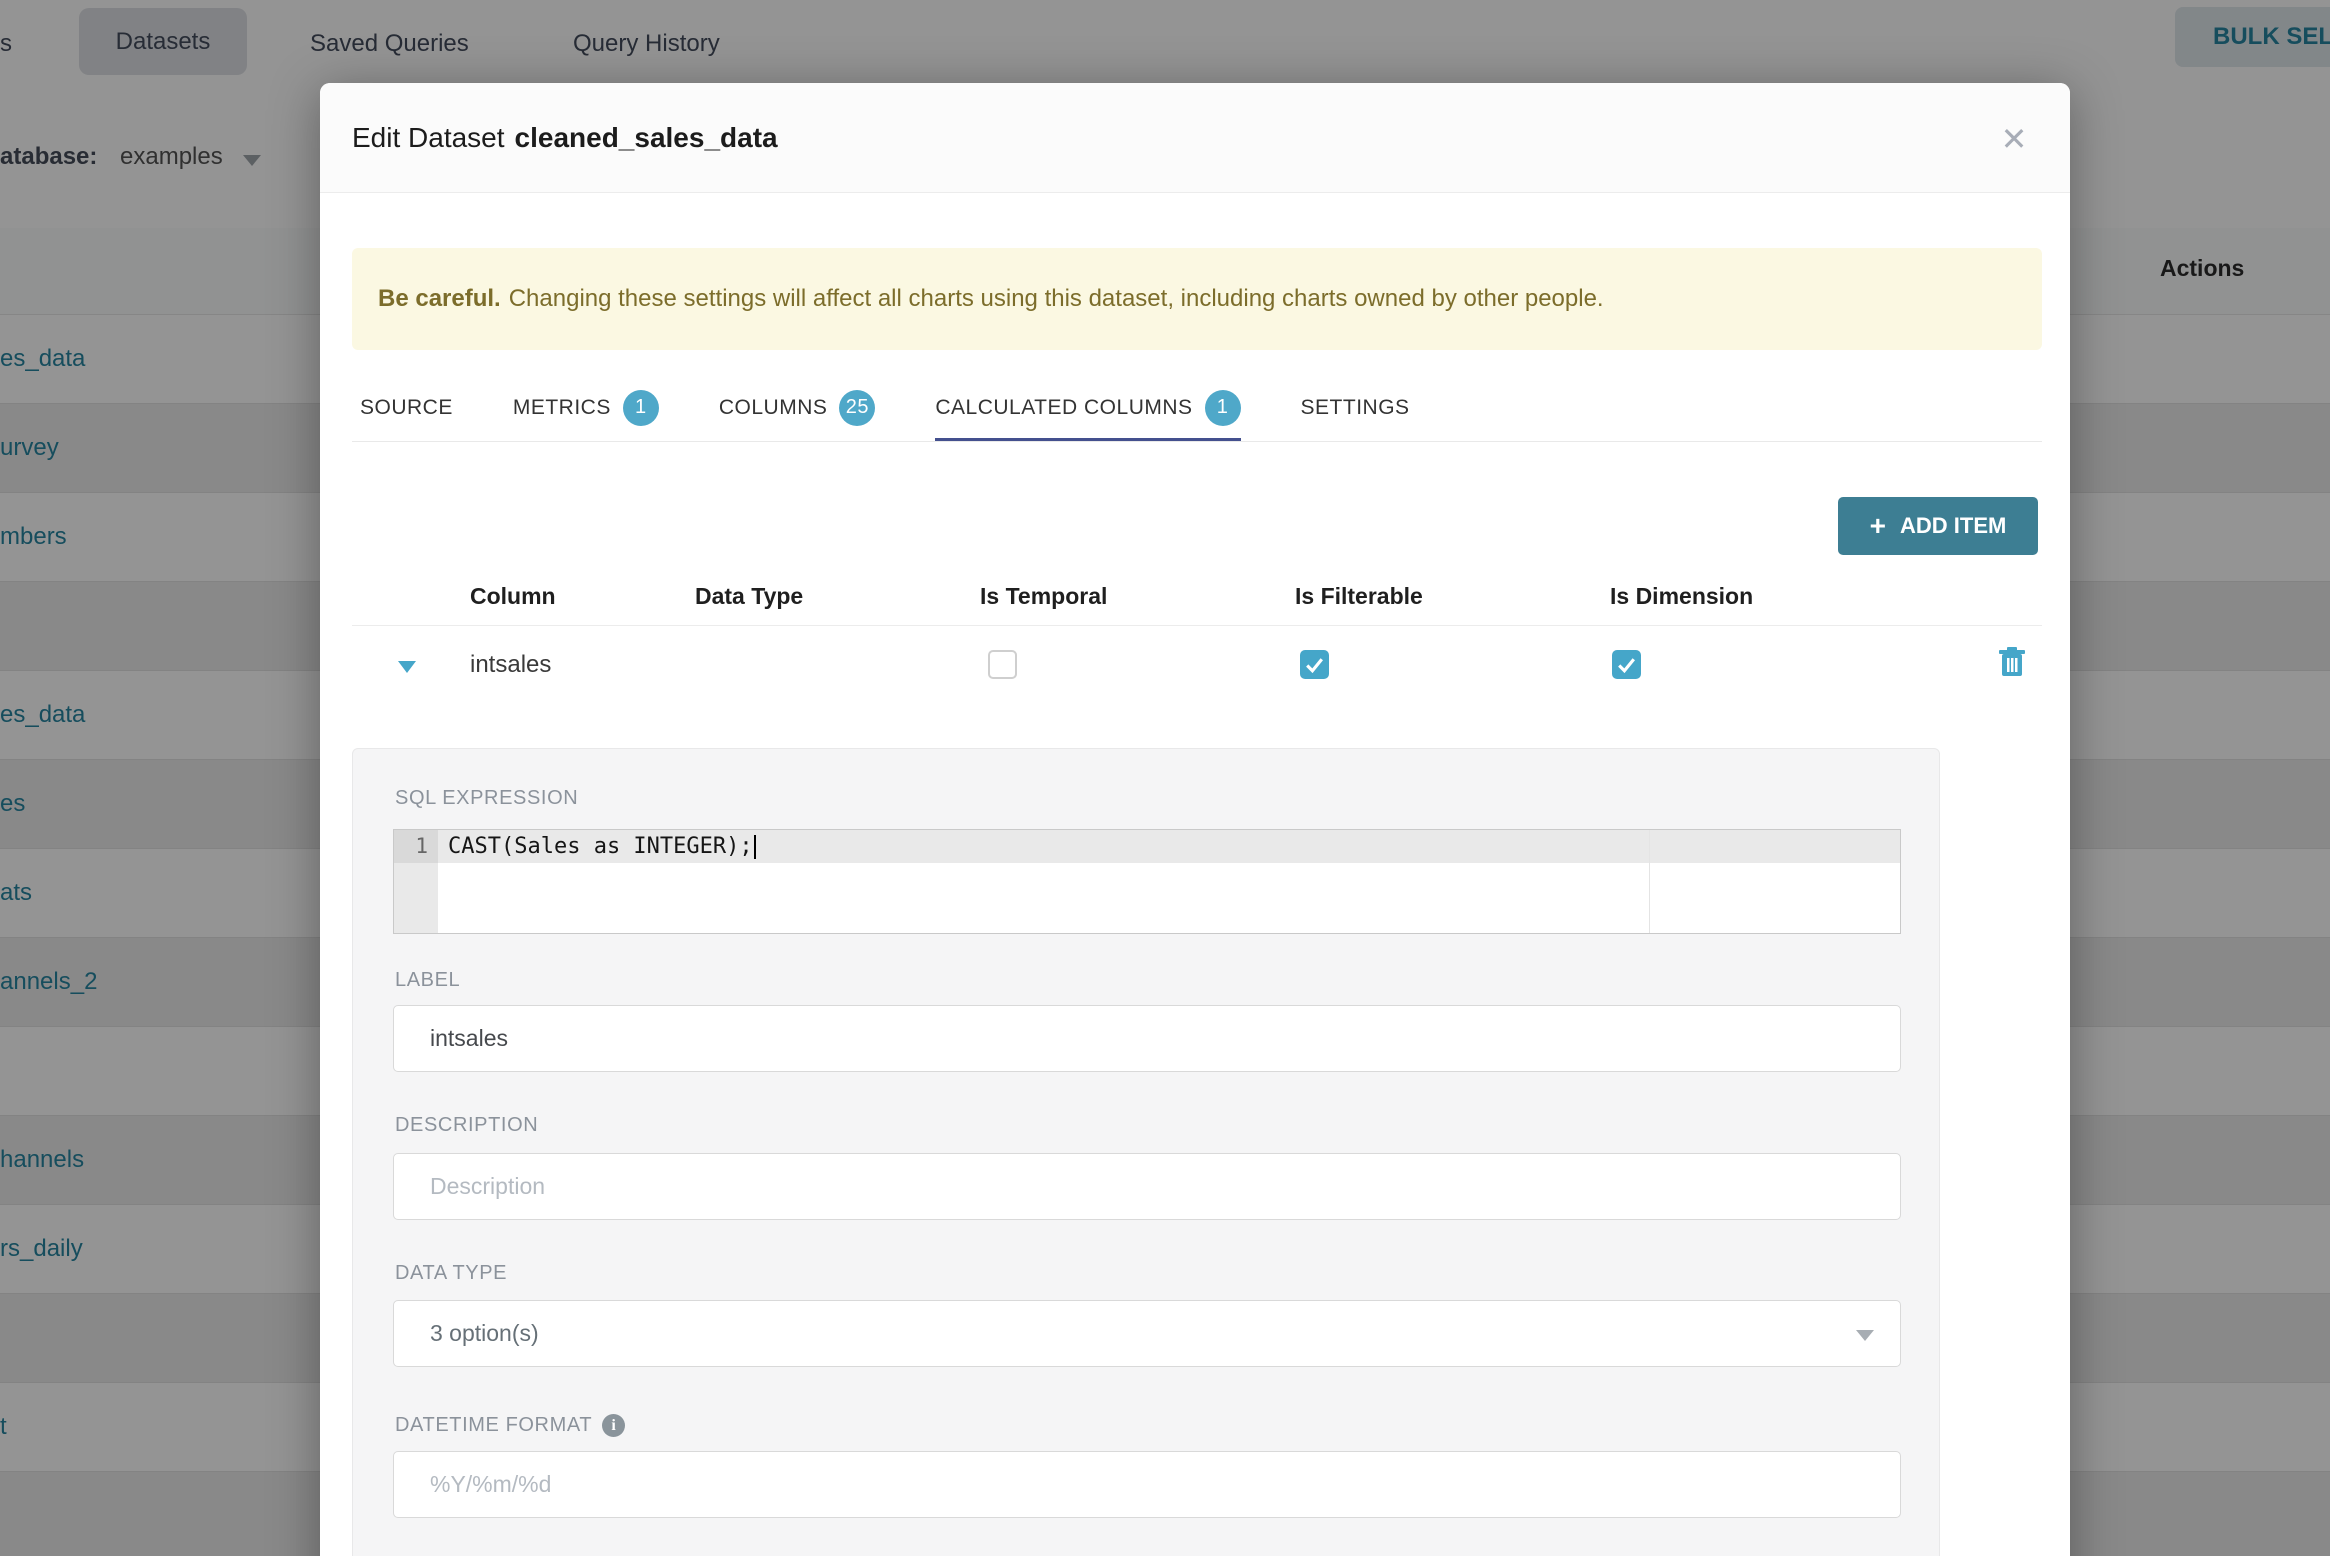  I want to click on modal-title-prefix: Edit Dataset, so click(428, 137).